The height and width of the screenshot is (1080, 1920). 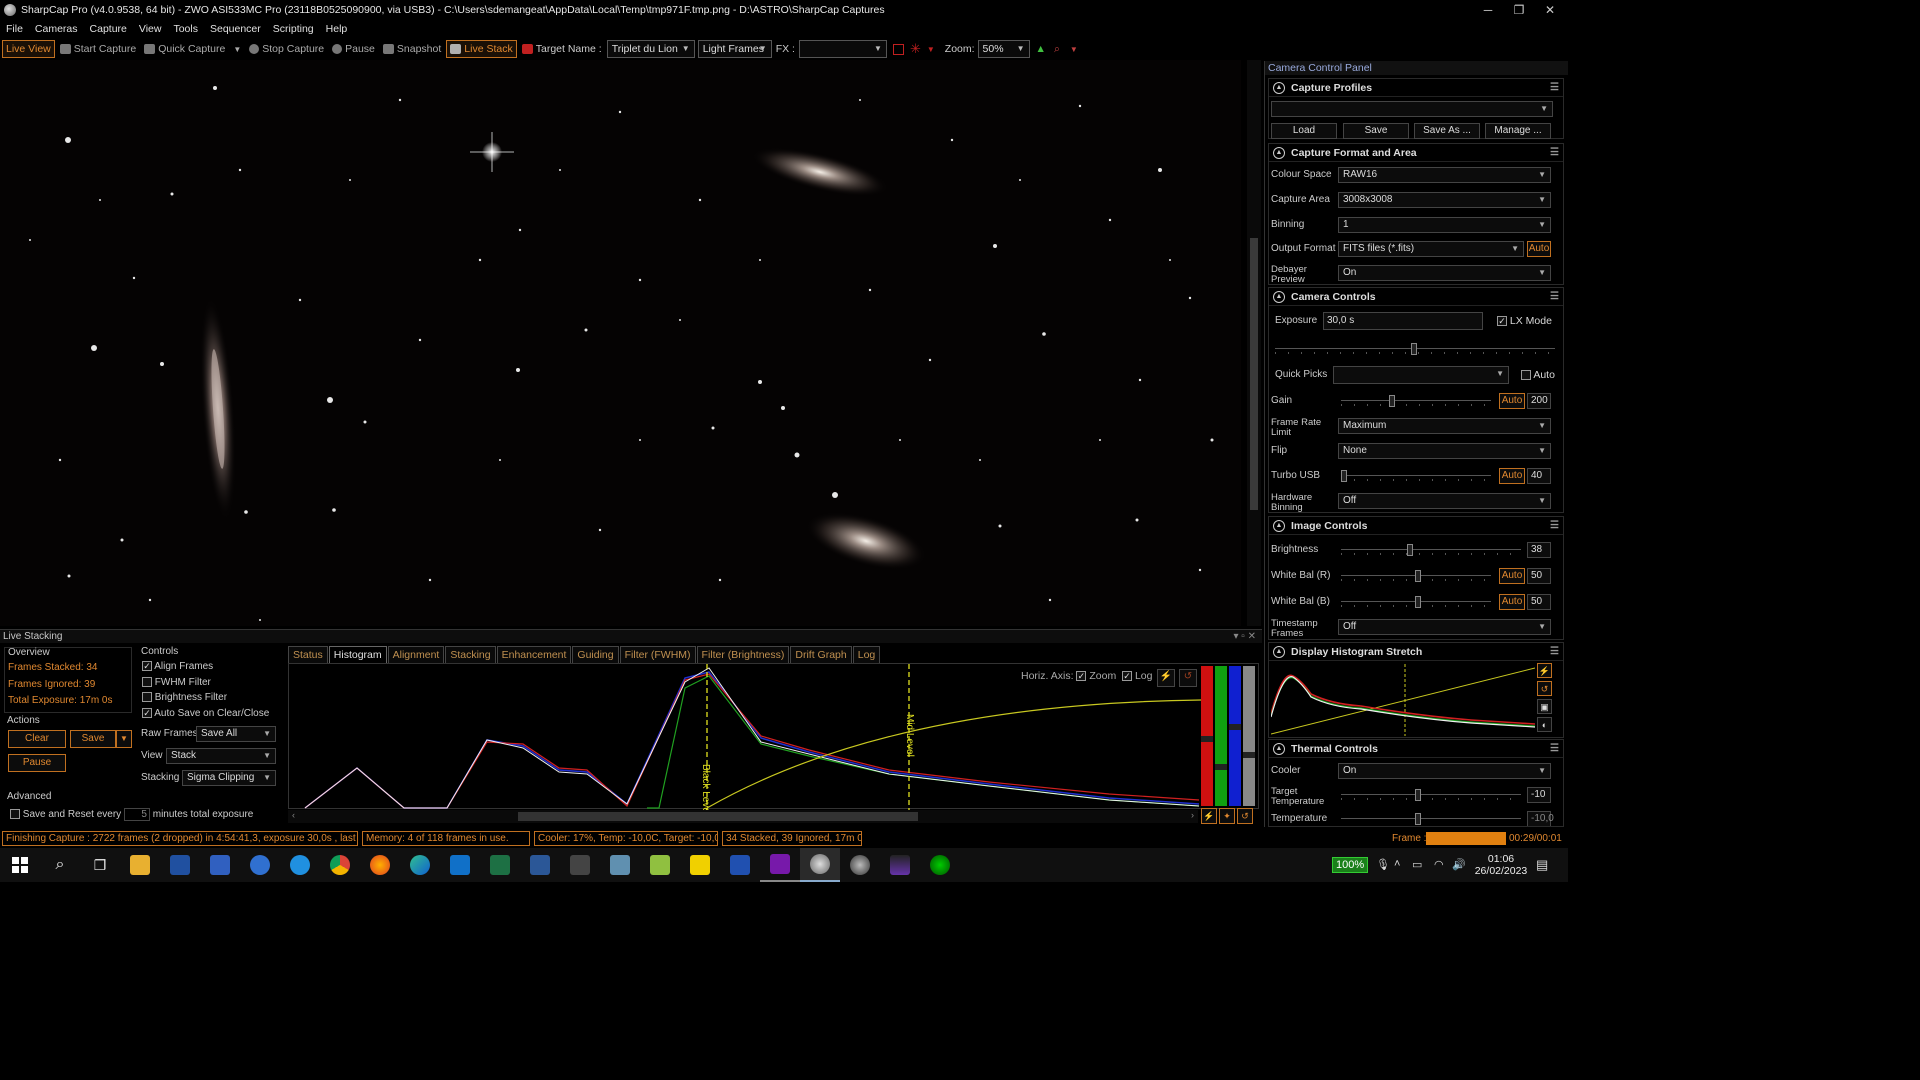 What do you see at coordinates (500, 865) in the screenshot?
I see `excel-icon` at bounding box center [500, 865].